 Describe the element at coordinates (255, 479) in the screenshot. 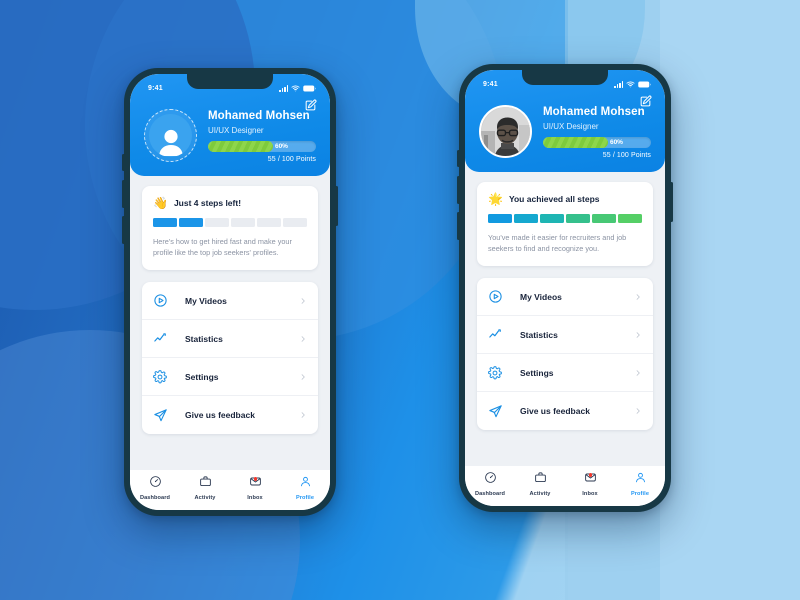

I see `inbox-badge-dot` at that location.